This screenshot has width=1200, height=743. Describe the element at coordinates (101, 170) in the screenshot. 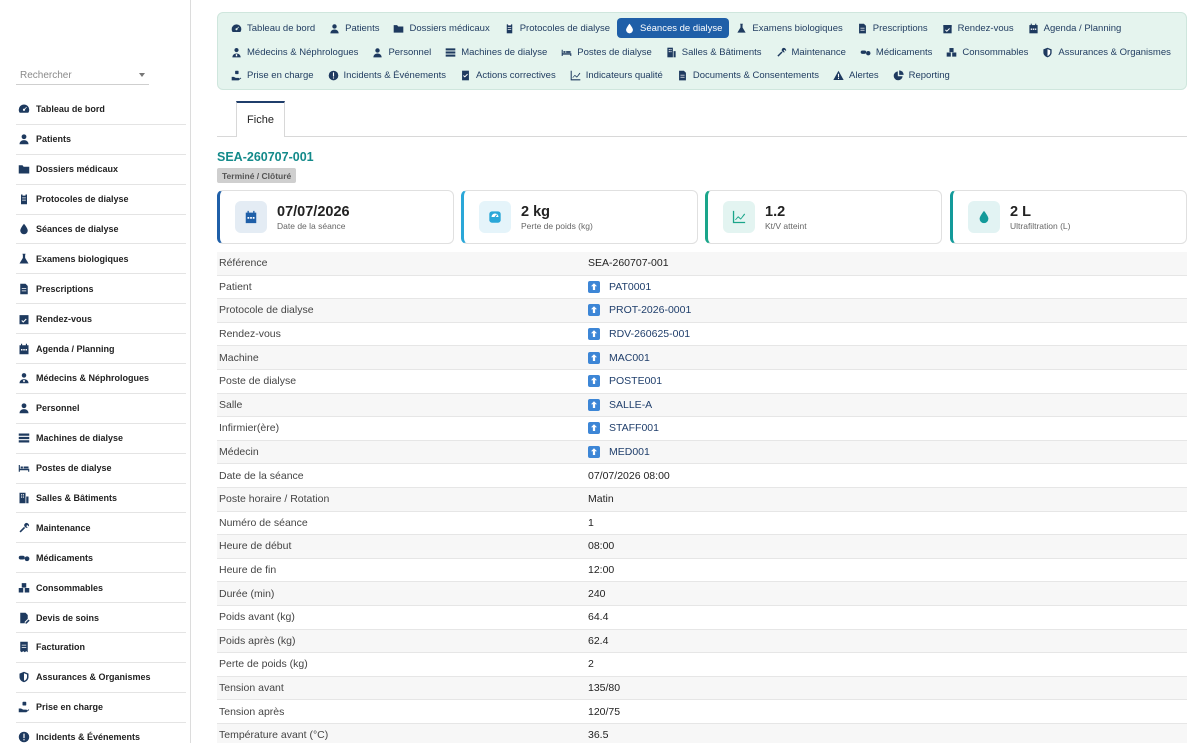

I see `sidebar-item-dossiers-medicaux: Dossiers médicaux` at that location.